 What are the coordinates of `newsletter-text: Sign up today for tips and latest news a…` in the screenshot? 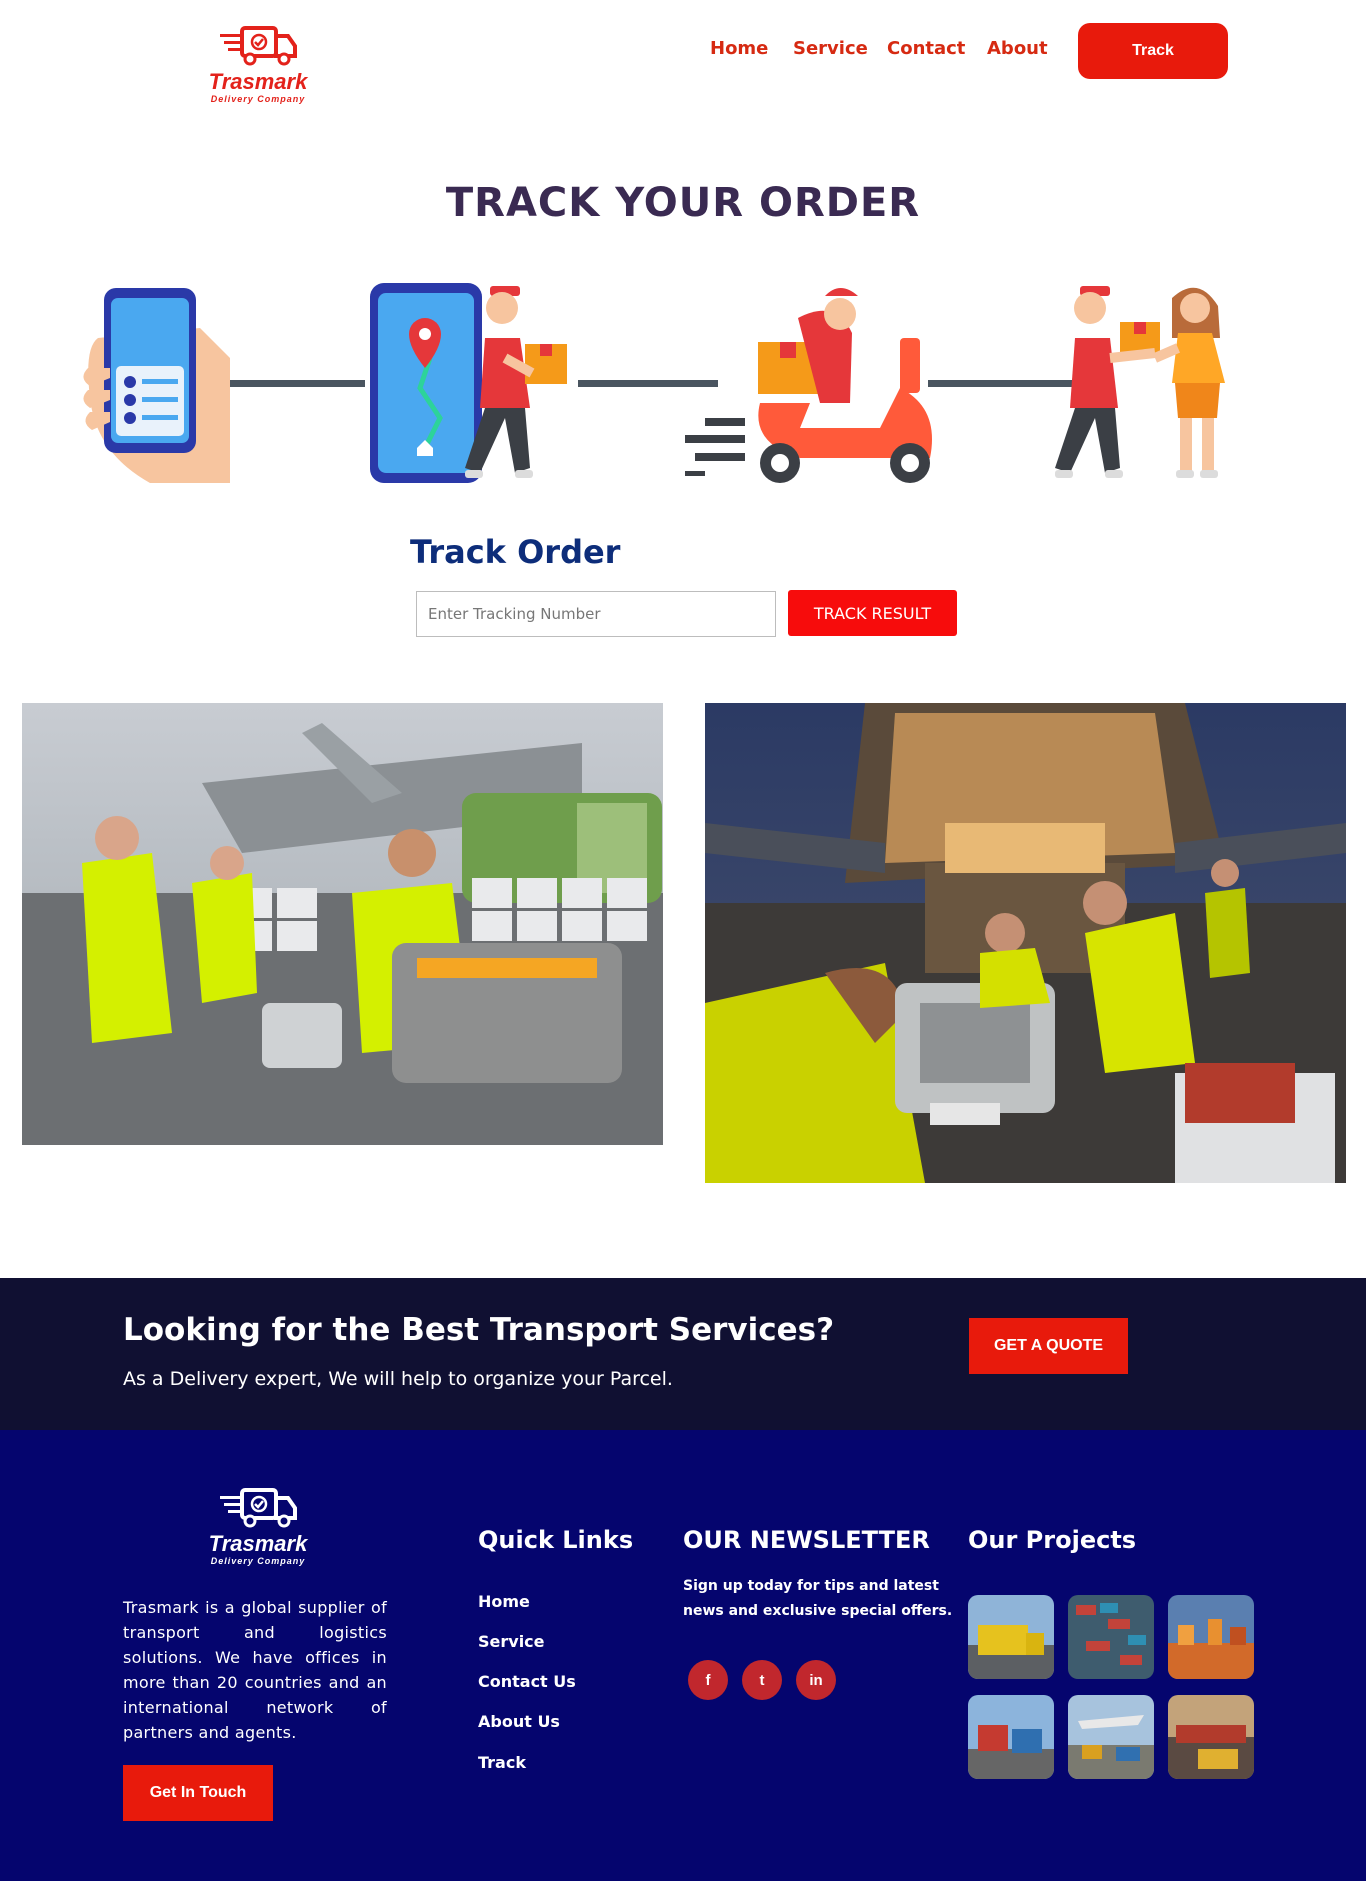 It's located at (818, 1598).